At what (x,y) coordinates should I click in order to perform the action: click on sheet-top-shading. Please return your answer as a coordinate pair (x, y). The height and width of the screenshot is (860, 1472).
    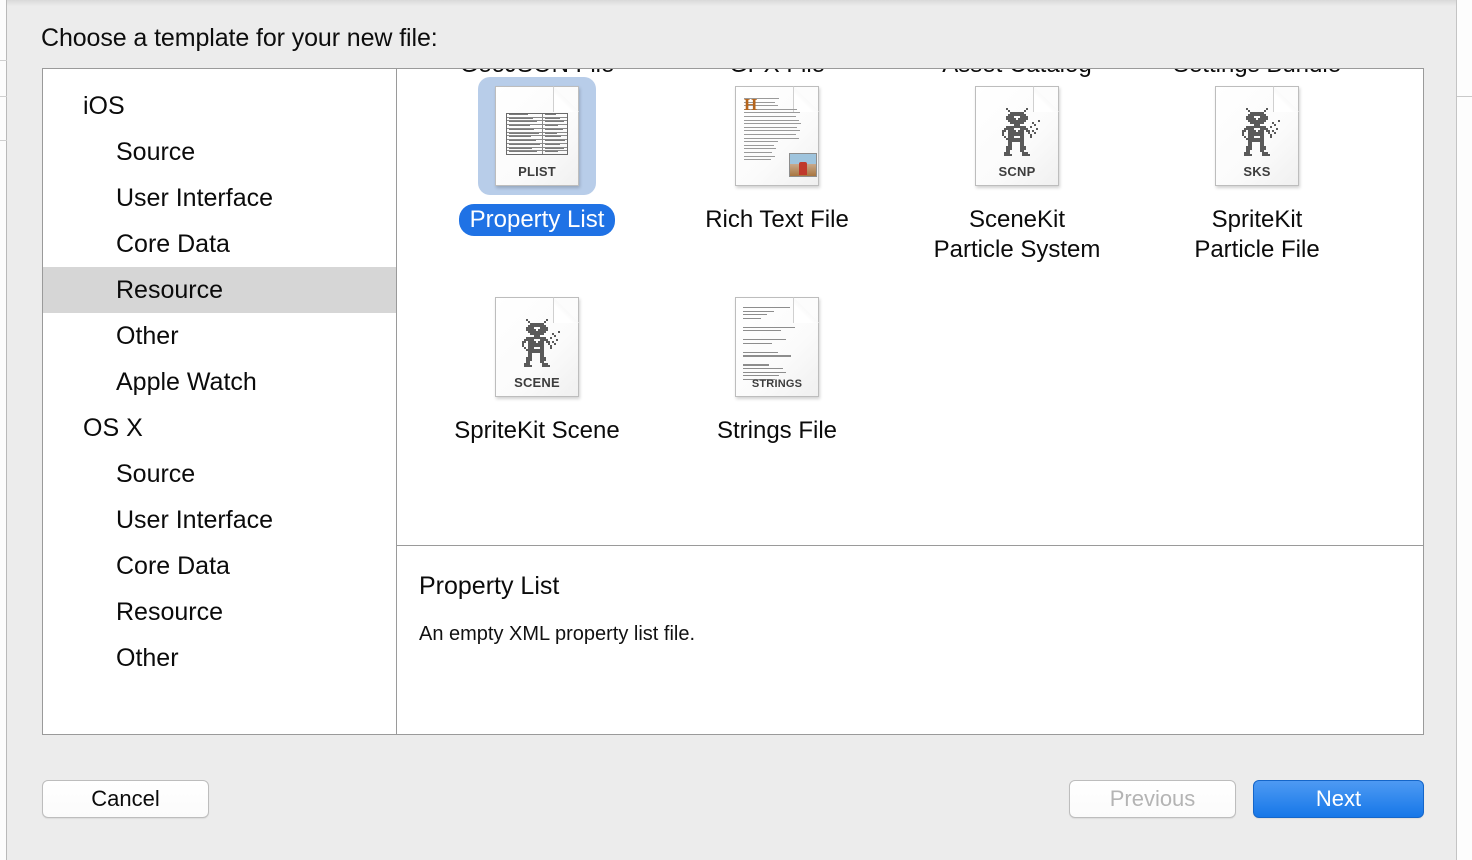
    Looking at the image, I should click on (731, 3).